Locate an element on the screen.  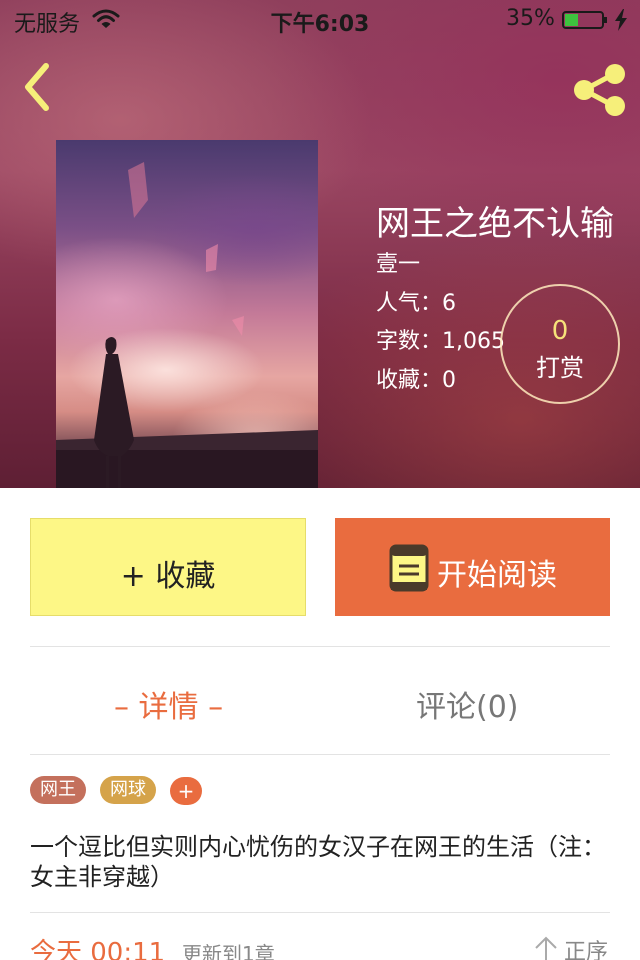
status-bar: 无服务 下午6:03 35% is located at coordinates (320, 20).